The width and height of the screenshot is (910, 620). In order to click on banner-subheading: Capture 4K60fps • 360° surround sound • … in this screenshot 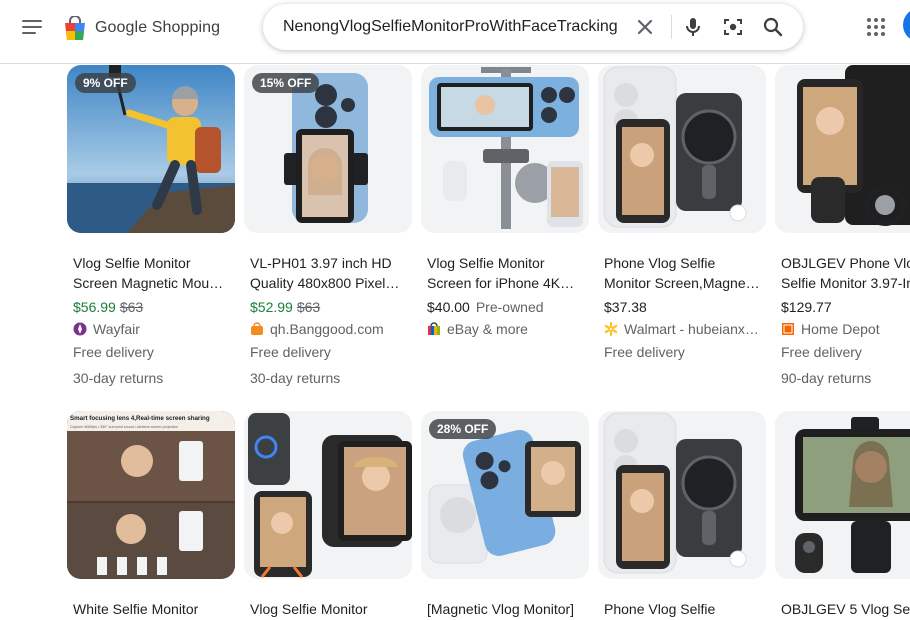, I will do `click(124, 427)`.